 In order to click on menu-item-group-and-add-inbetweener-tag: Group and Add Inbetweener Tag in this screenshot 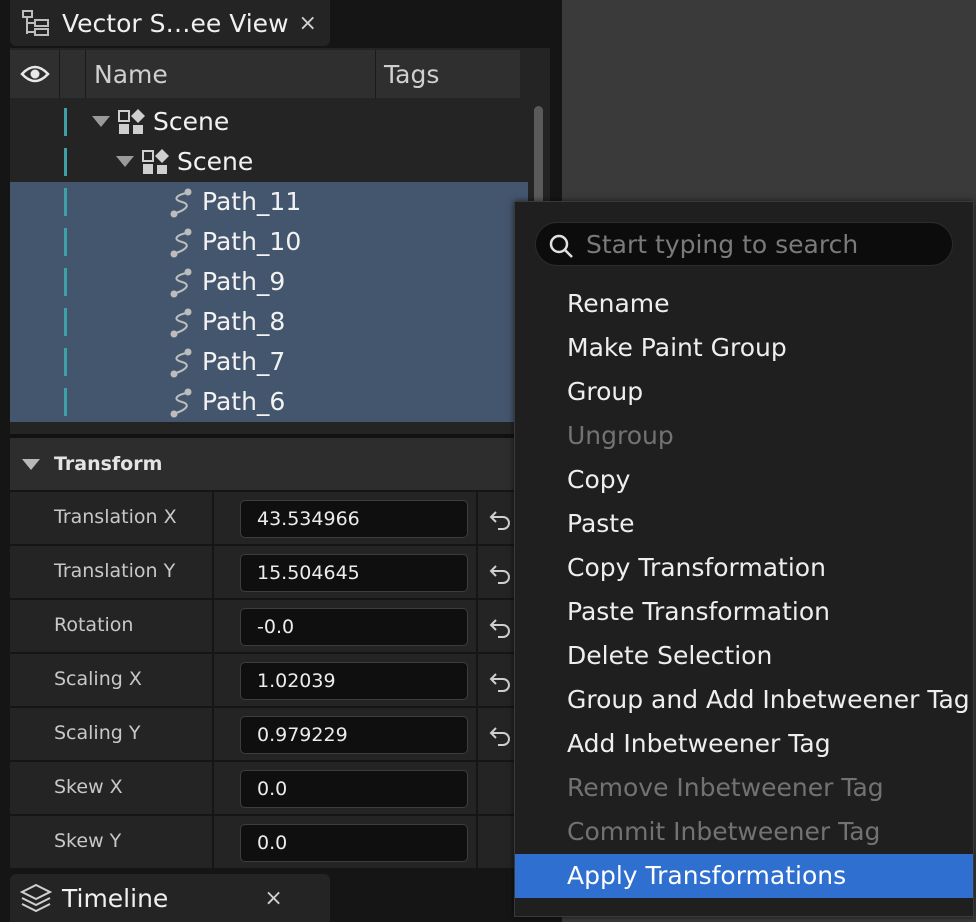, I will do `click(744, 700)`.